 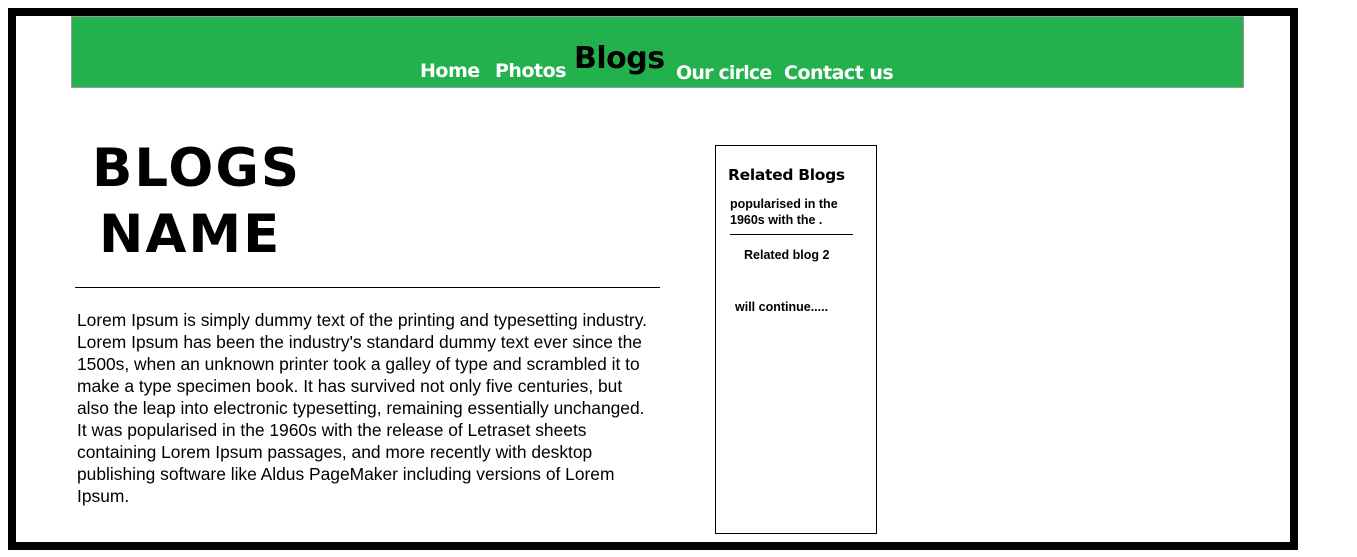 I want to click on related-blog-link-1: popularised in the 1960s with the ., so click(x=797, y=212).